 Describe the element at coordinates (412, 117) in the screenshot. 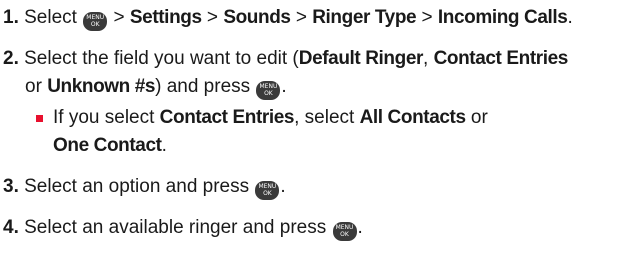

I see `option-all-contacts: All Contacts` at that location.